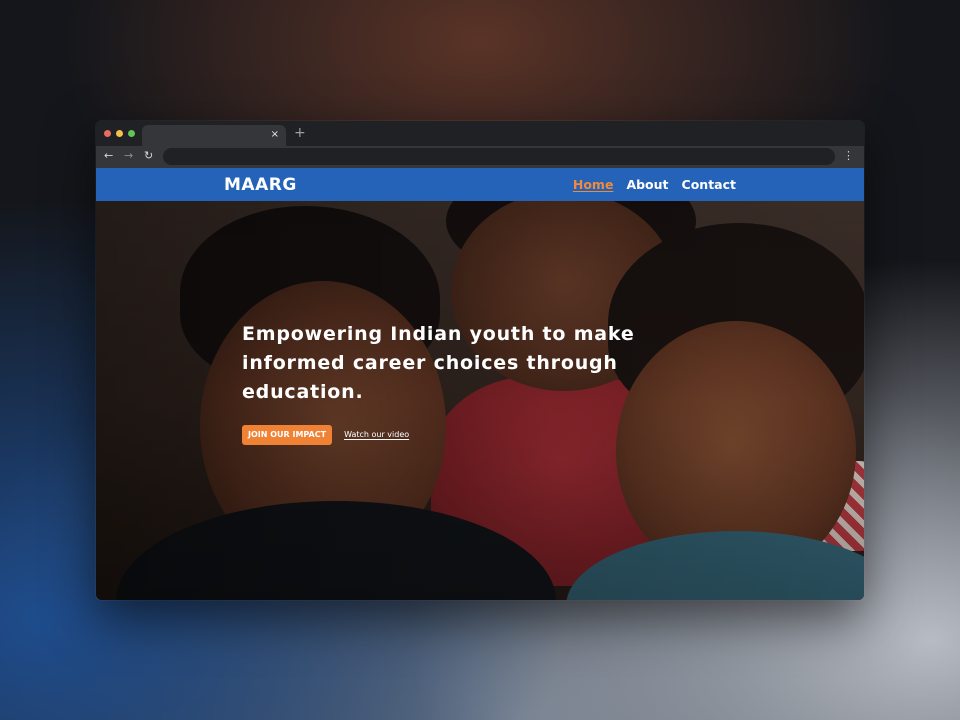 This screenshot has width=960, height=720. What do you see at coordinates (480, 184) in the screenshot?
I see `site-header: MAARG Home About Contact` at bounding box center [480, 184].